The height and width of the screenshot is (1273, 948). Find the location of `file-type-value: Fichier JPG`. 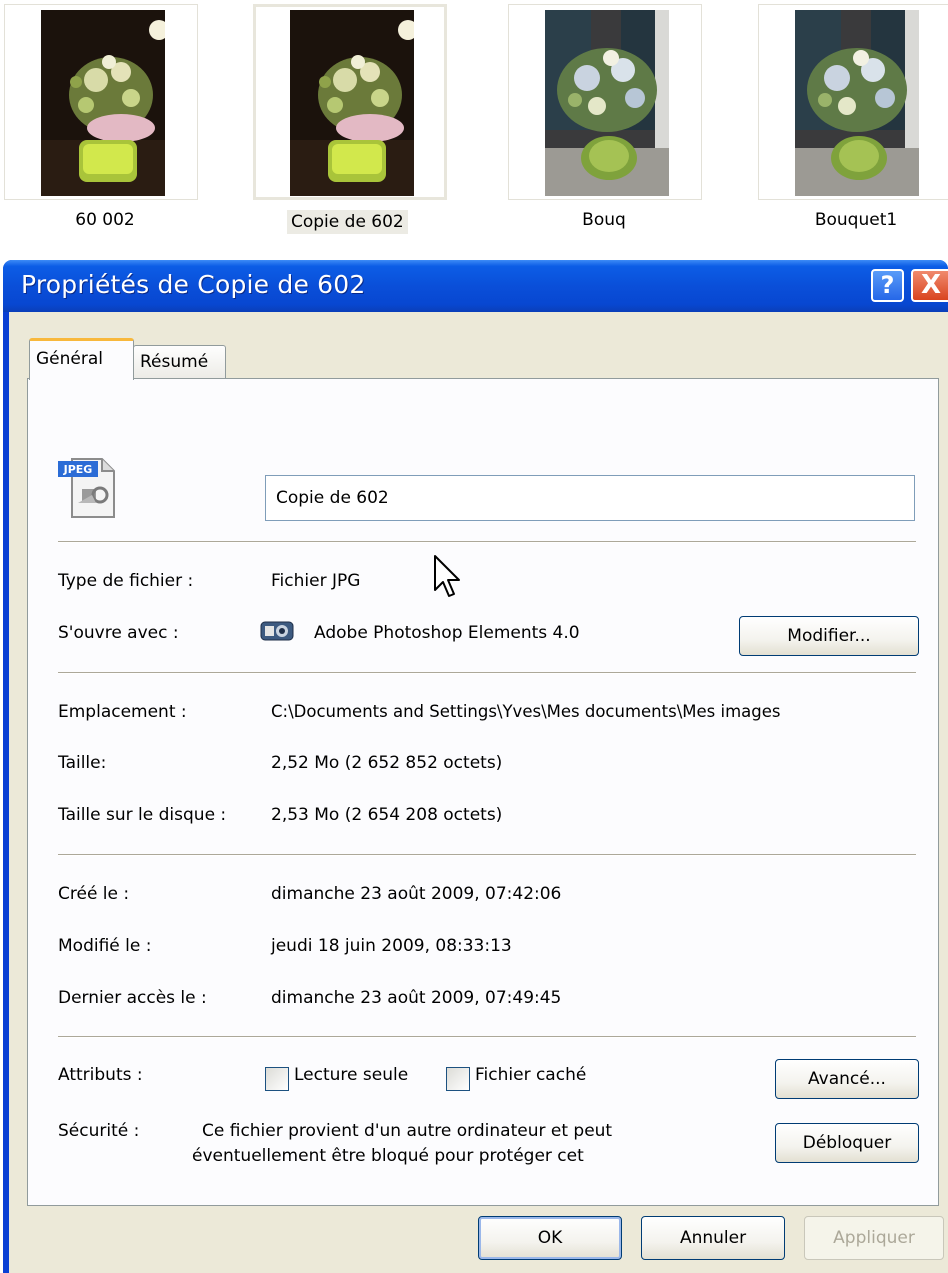

file-type-value: Fichier JPG is located at coordinates (316, 581).